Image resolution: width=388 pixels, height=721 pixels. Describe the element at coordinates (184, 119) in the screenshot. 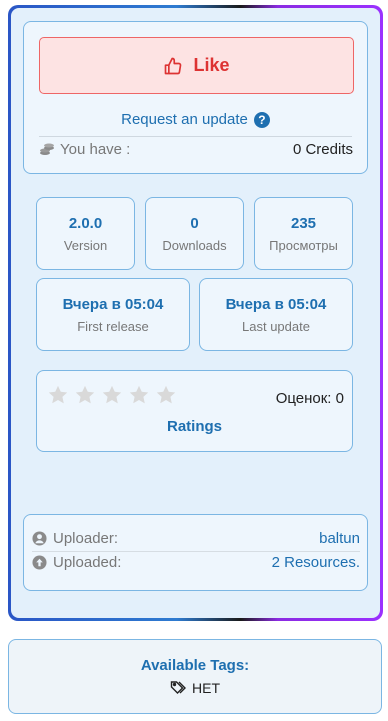

I see `request-update-label: Request an update` at that location.